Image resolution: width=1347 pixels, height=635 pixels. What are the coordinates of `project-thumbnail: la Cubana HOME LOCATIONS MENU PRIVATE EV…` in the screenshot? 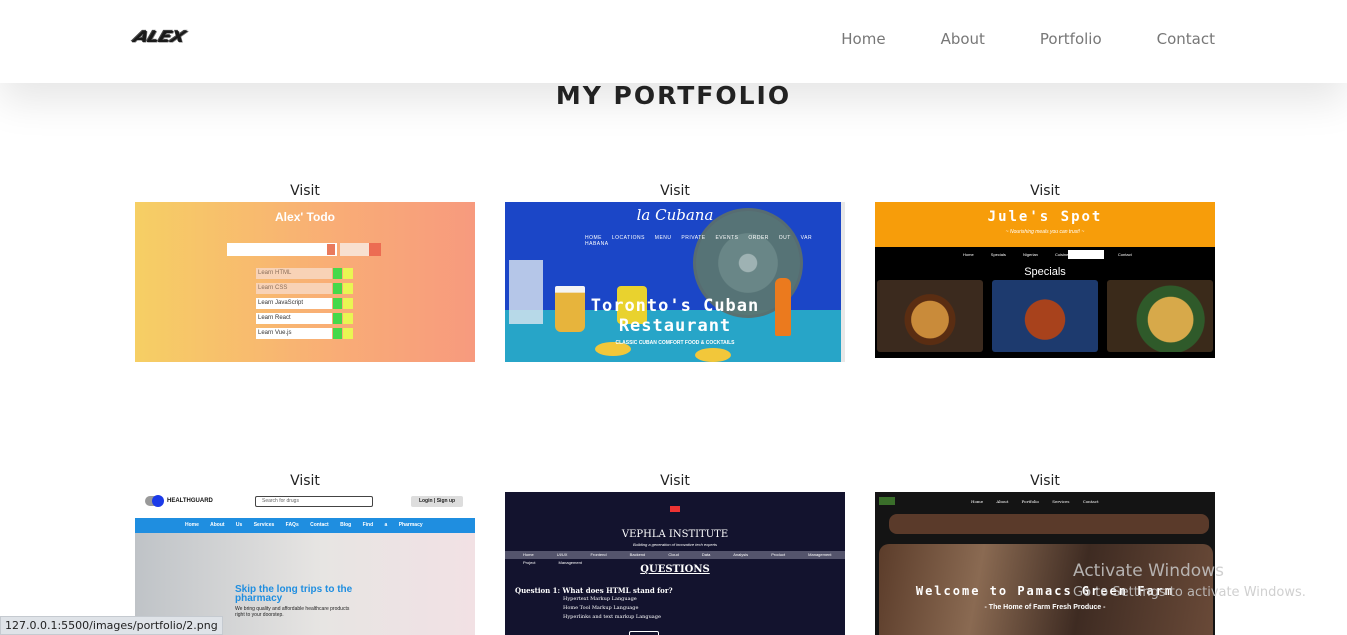 It's located at (675, 282).